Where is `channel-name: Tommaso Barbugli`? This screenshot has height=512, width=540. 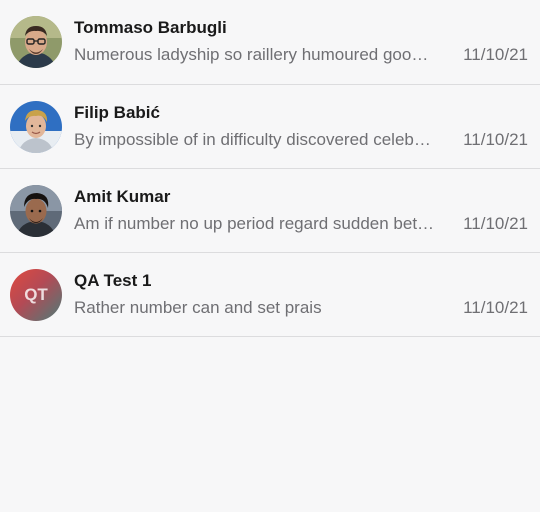 channel-name: Tommaso Barbugli is located at coordinates (150, 27).